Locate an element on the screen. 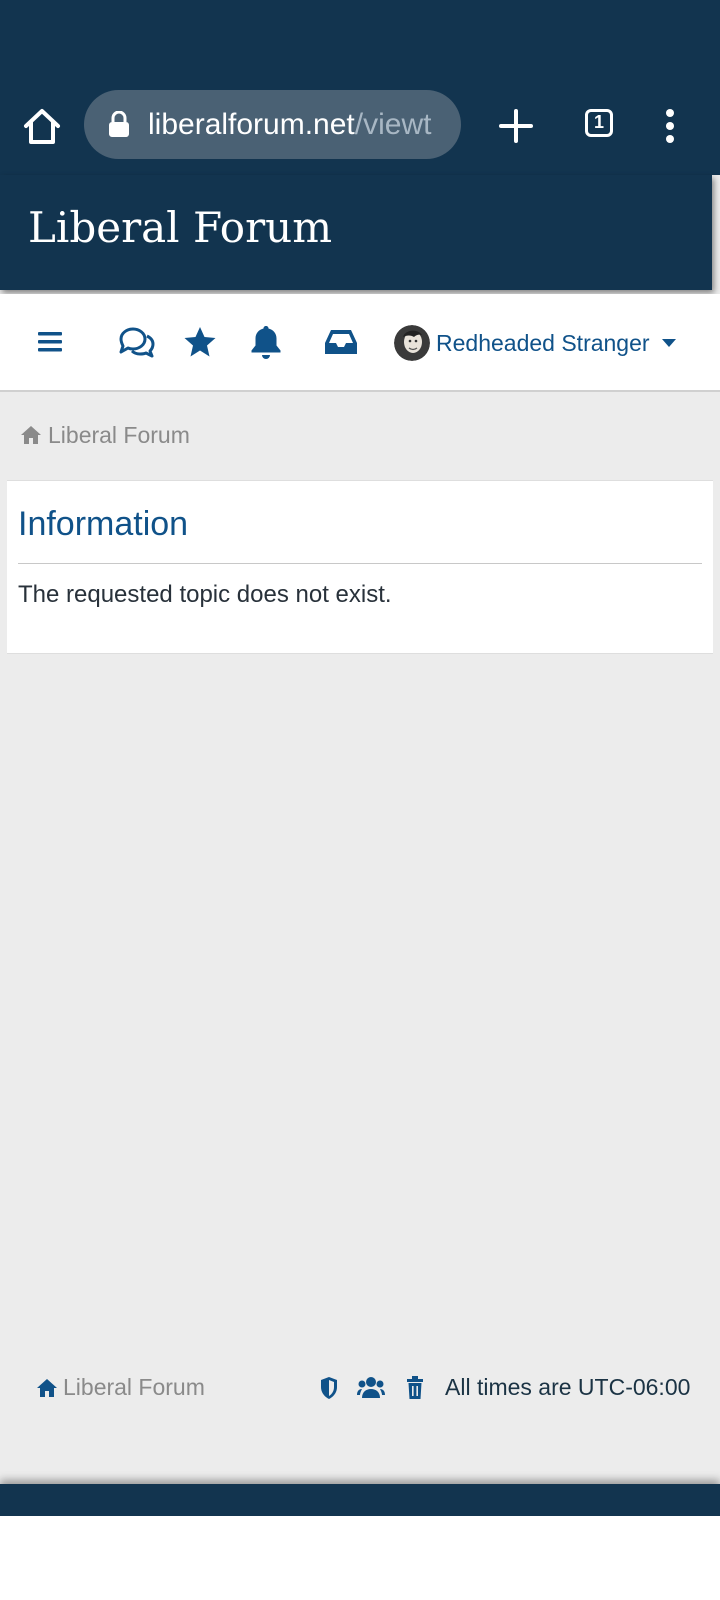  divider is located at coordinates (360, 563).